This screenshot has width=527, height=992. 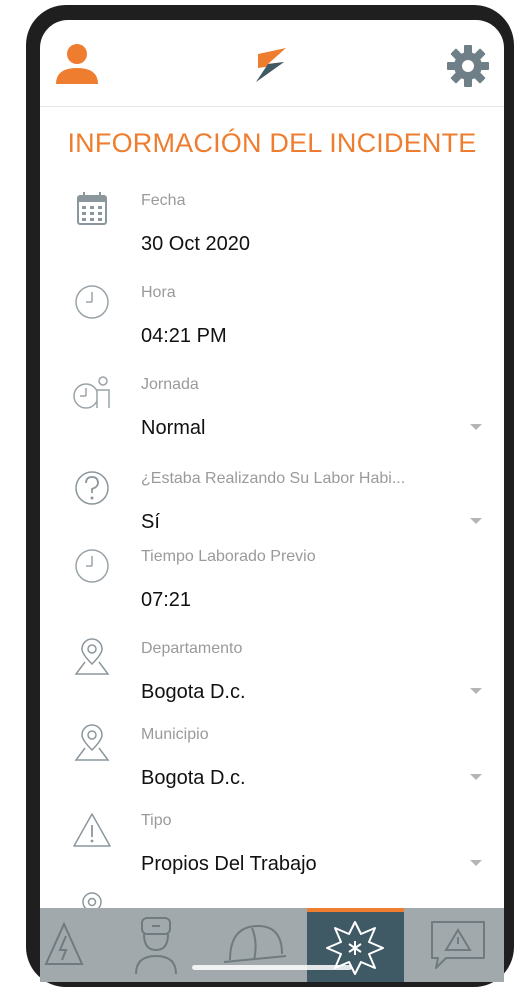 I want to click on field-label: Tipo, so click(x=156, y=820).